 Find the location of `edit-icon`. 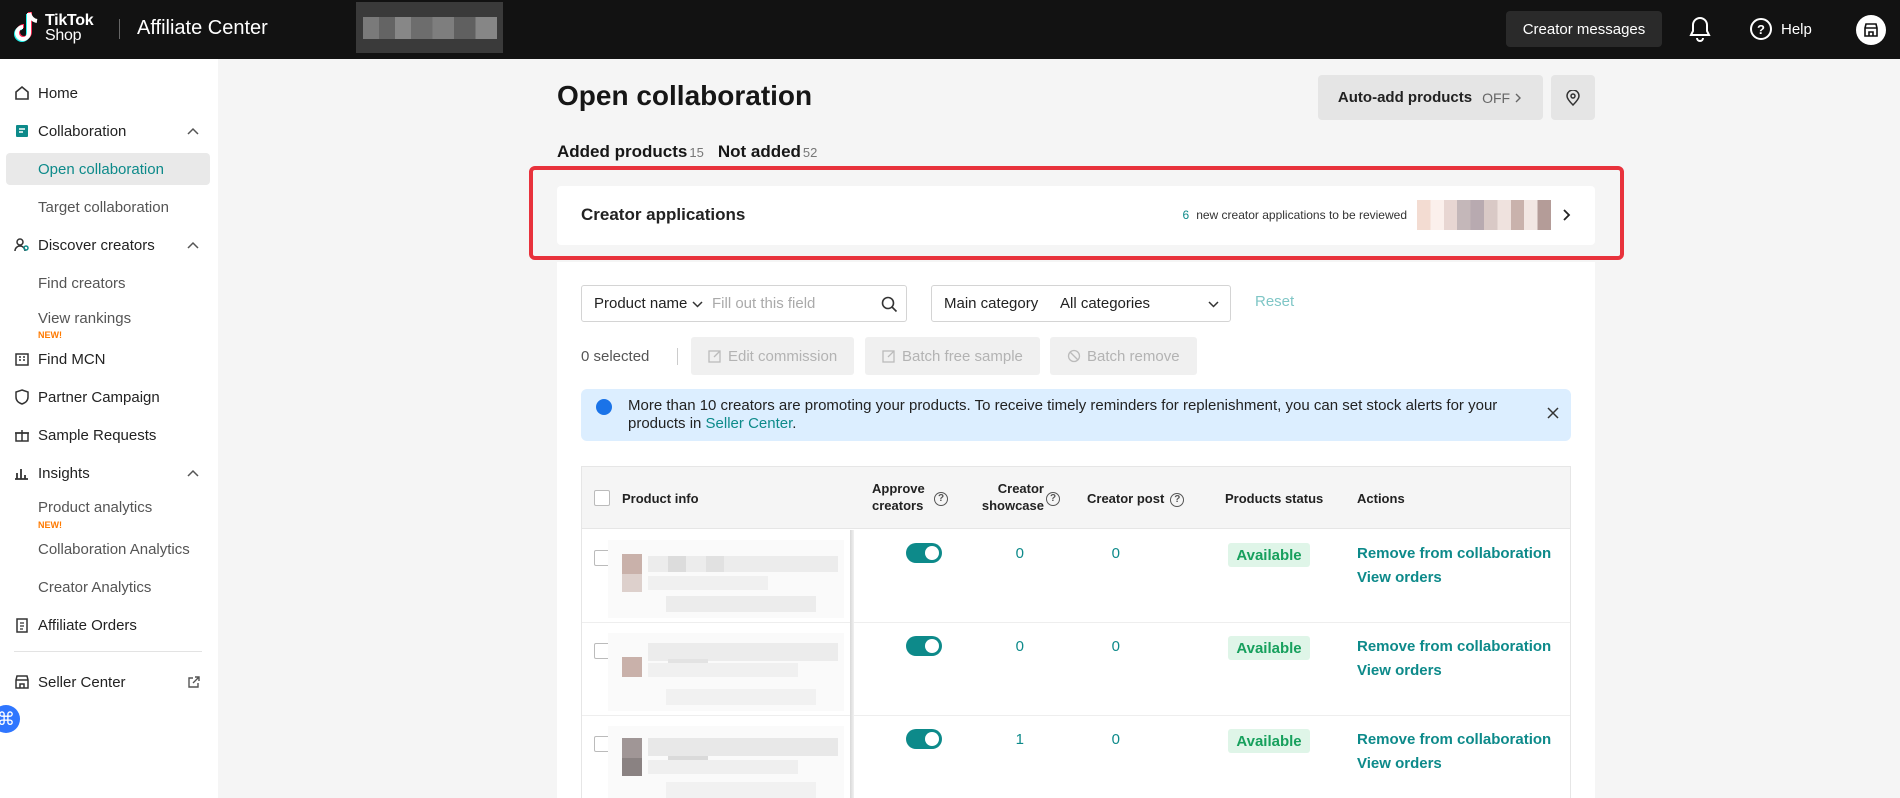

edit-icon is located at coordinates (888, 356).